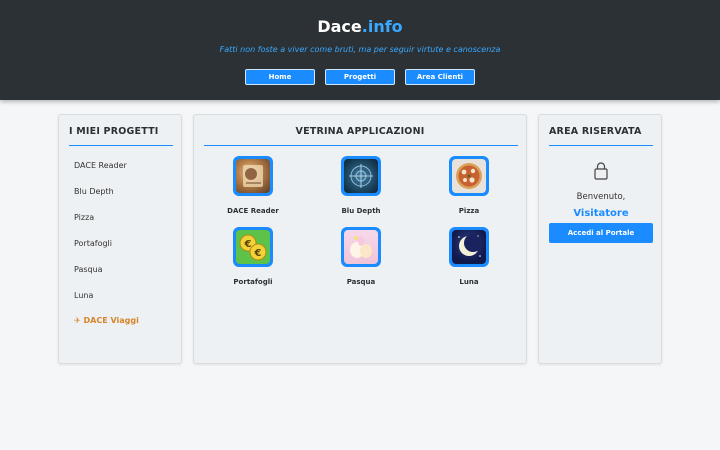 The height and width of the screenshot is (450, 720). I want to click on dace-viaggi-label: DACE Viaggi, so click(111, 320).